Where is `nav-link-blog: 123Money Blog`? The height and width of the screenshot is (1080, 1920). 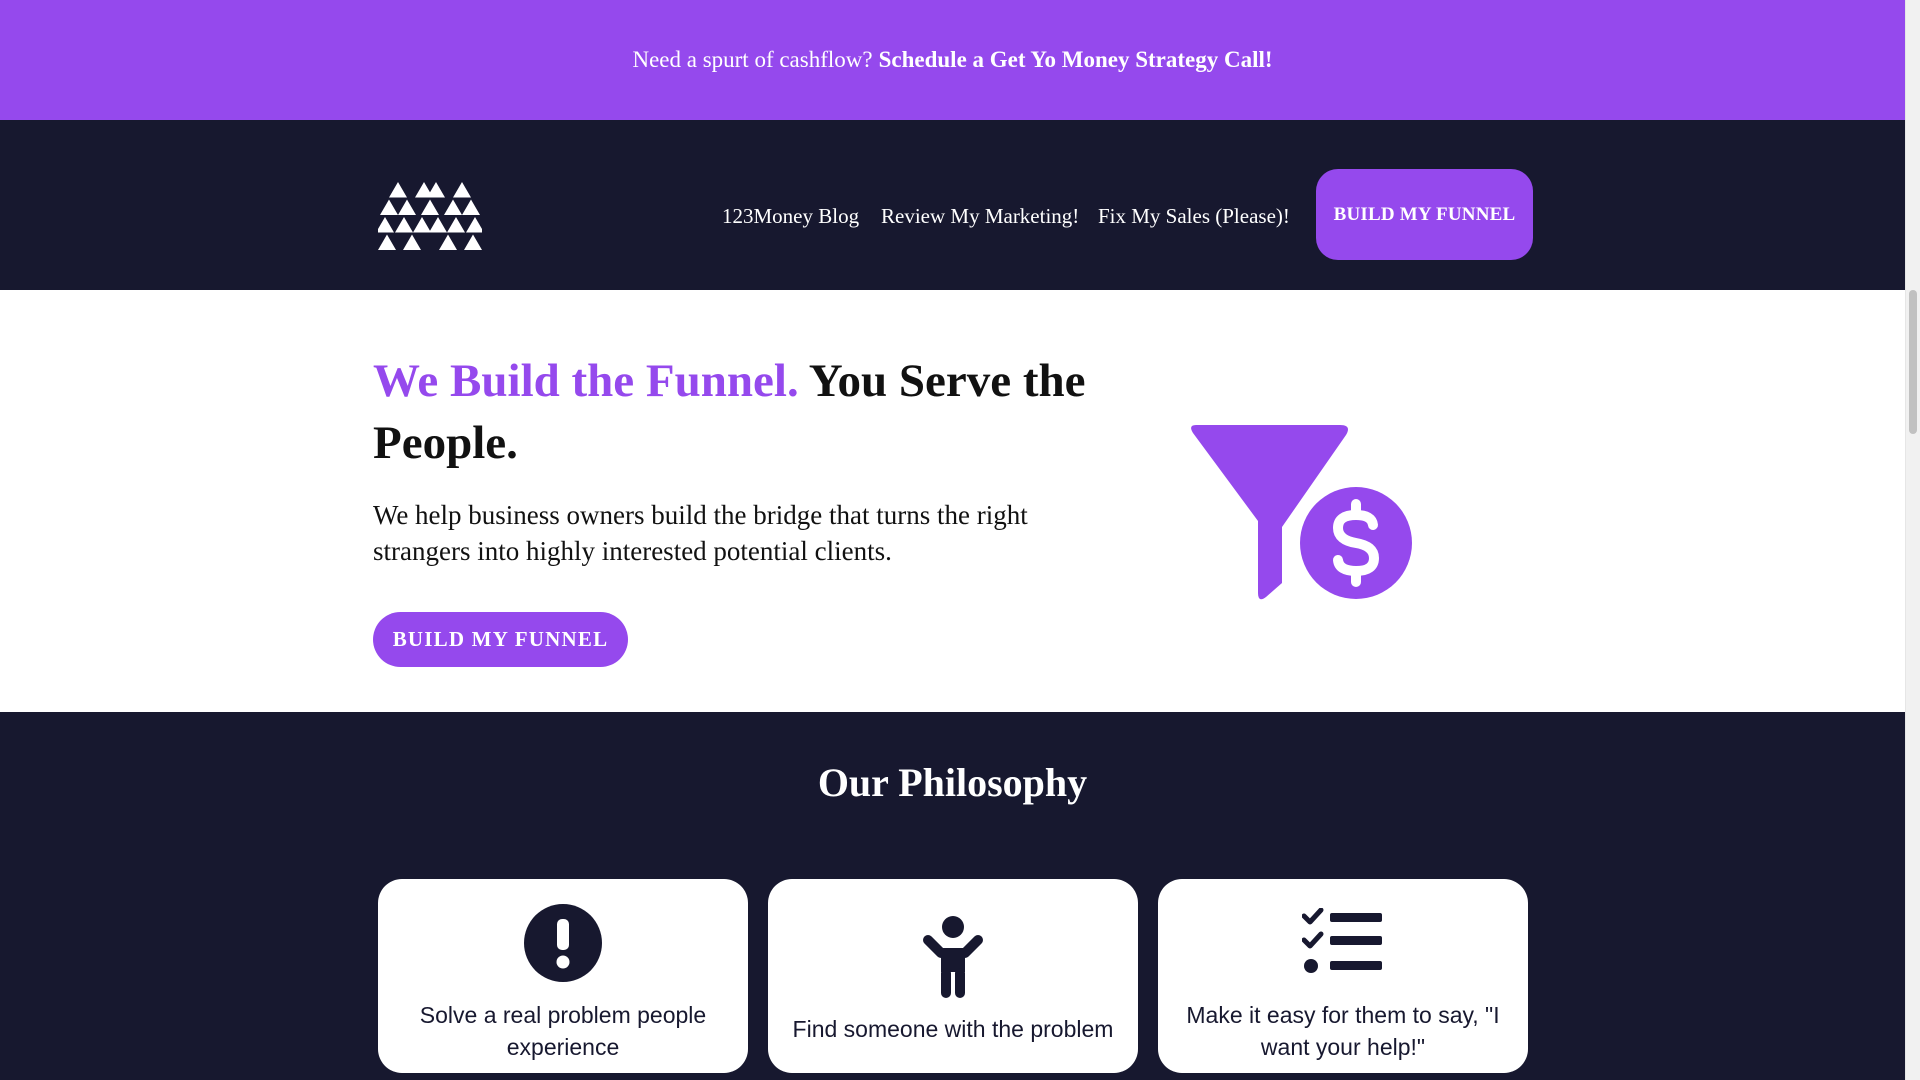
nav-link-blog: 123Money Blog is located at coordinates (790, 216).